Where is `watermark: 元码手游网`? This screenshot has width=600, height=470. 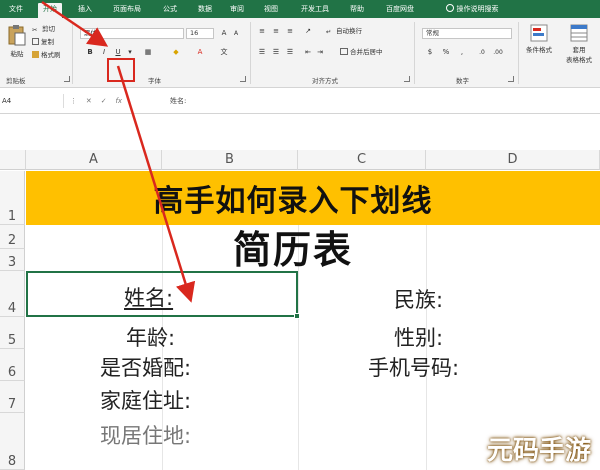
watermark: 元码手游网 is located at coordinates (538, 451).